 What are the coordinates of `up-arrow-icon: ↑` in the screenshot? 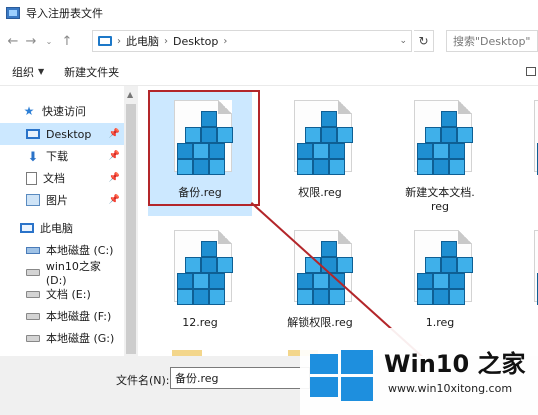 It's located at (67, 41).